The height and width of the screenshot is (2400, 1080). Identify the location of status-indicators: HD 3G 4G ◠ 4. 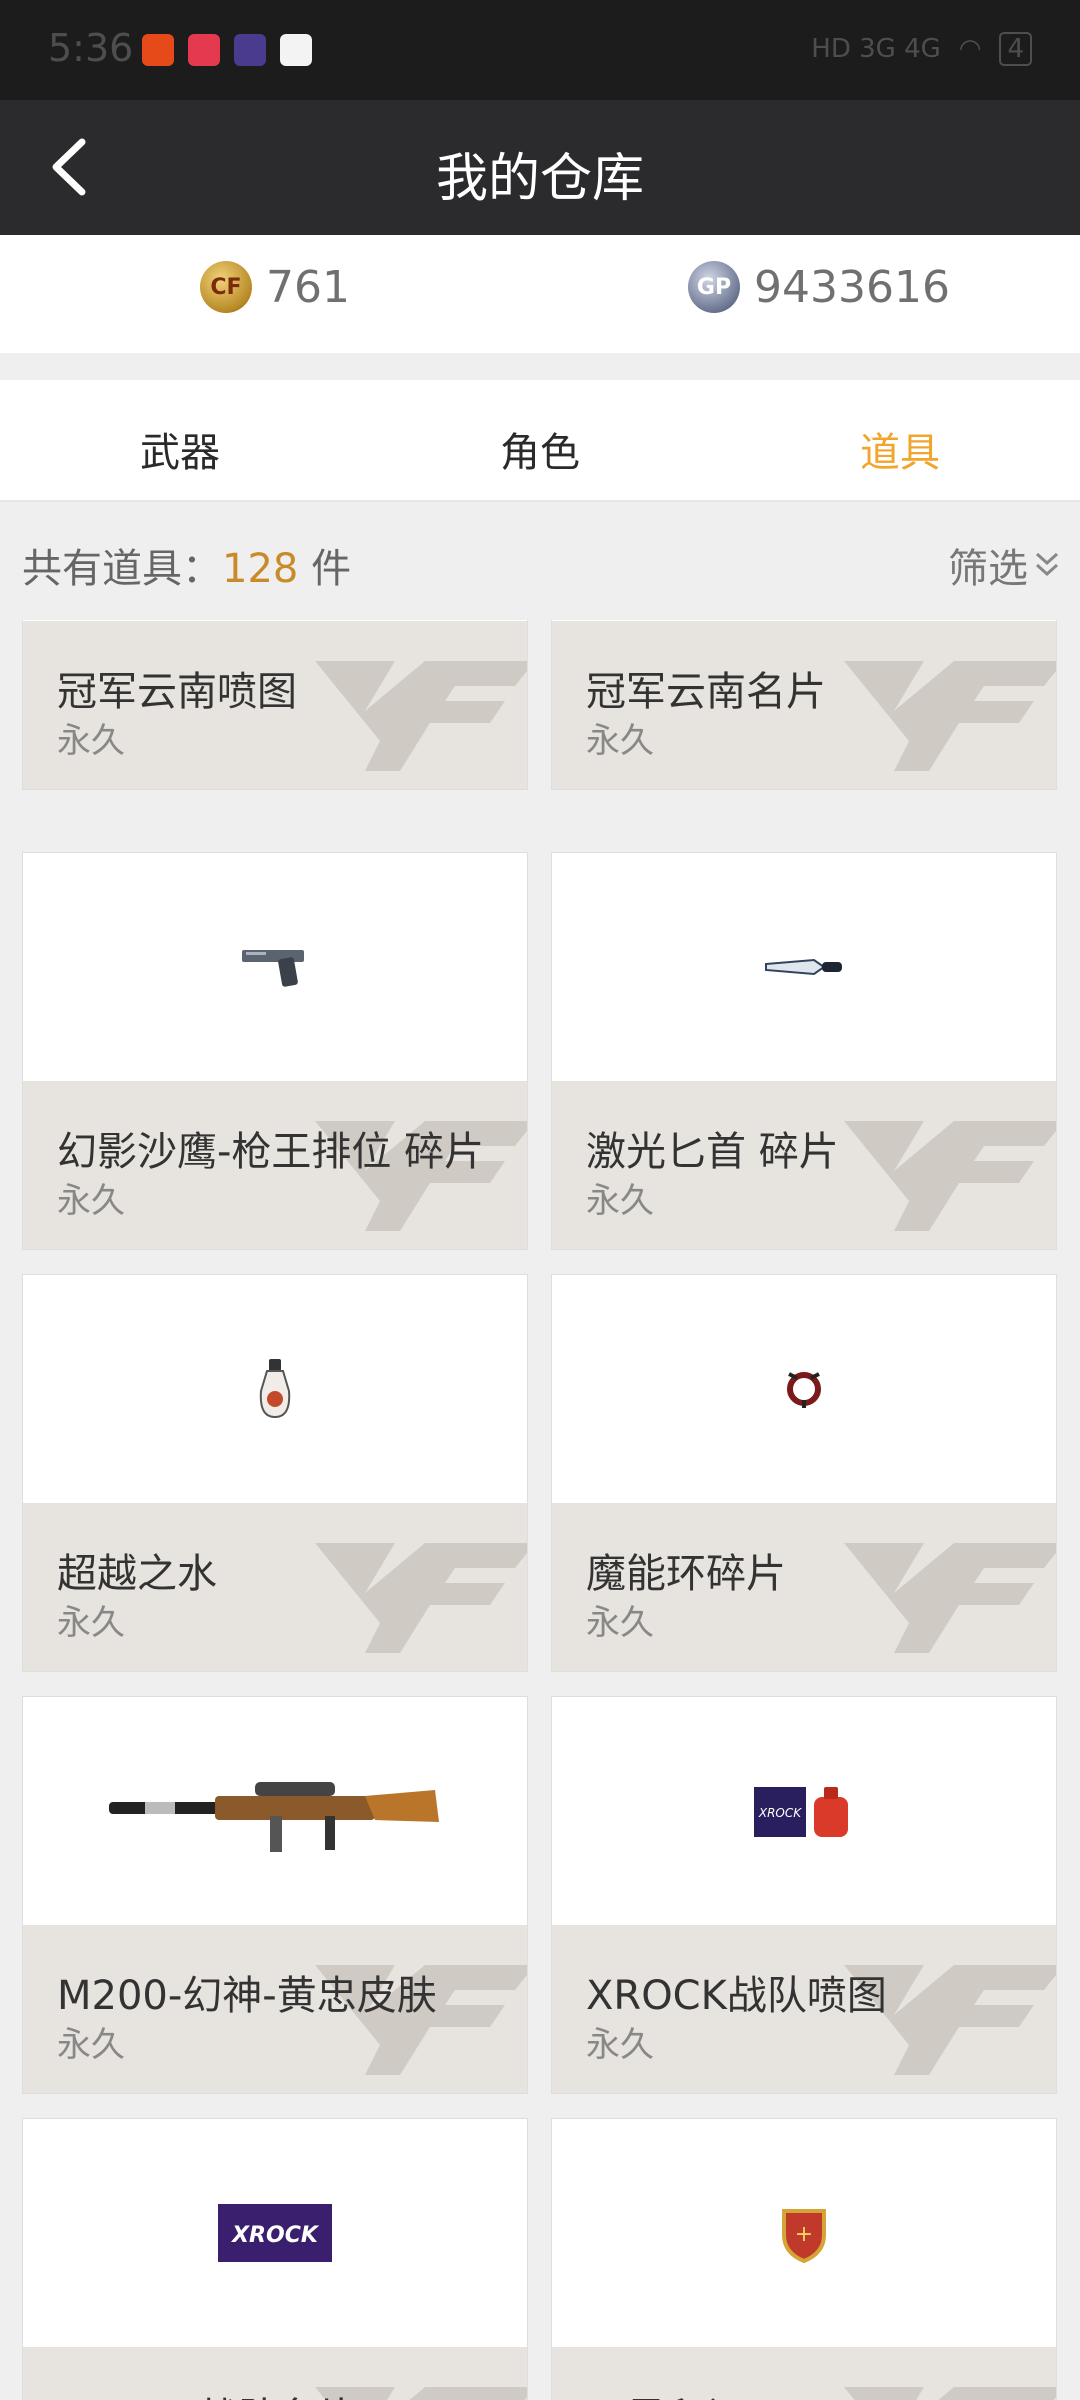
(921, 49).